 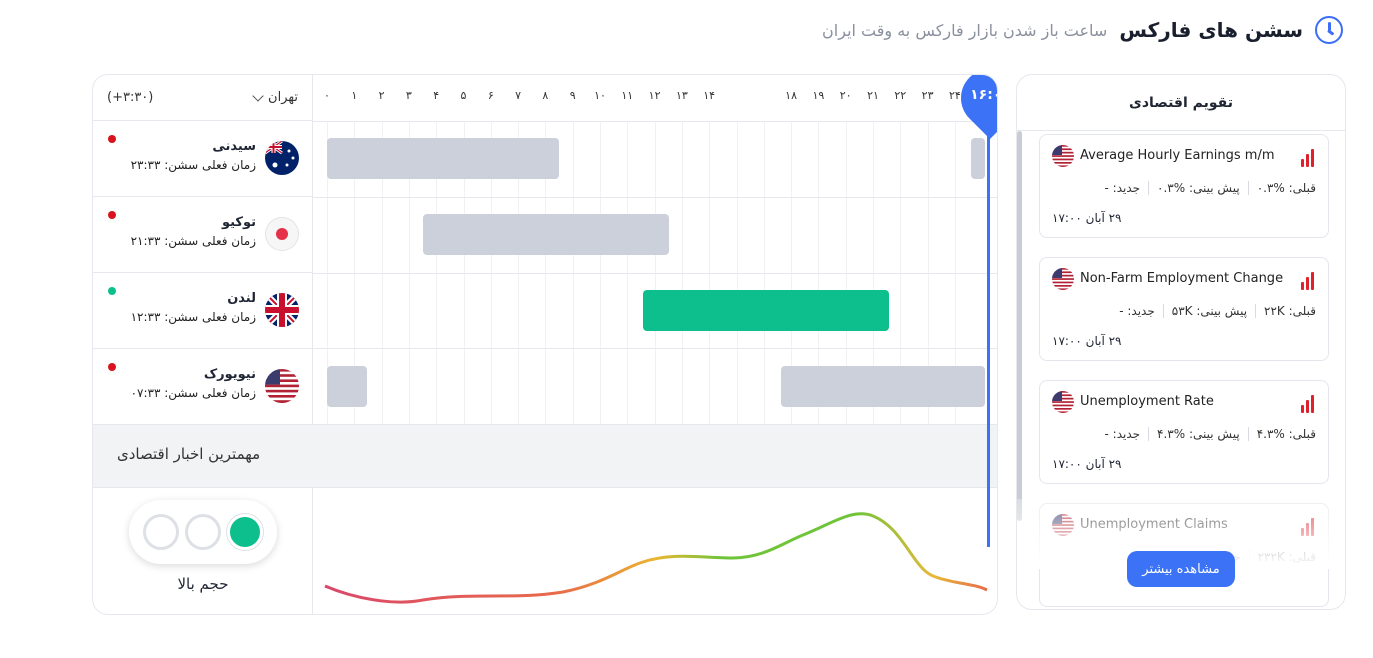 What do you see at coordinates (1194, 434) in the screenshot?
I see `event-forecast: پیش بینی: %۴.۳` at bounding box center [1194, 434].